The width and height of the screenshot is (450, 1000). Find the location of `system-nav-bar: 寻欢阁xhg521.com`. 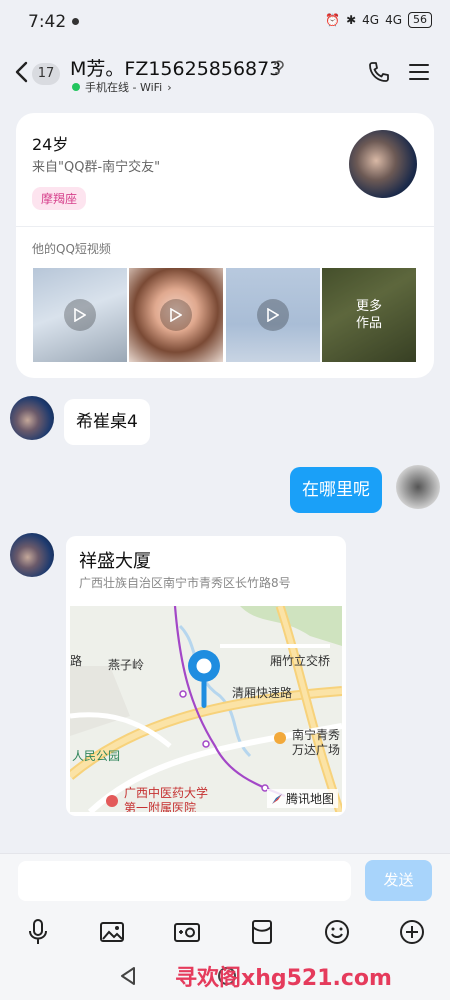

system-nav-bar: 寻欢阁xhg521.com is located at coordinates (225, 977).